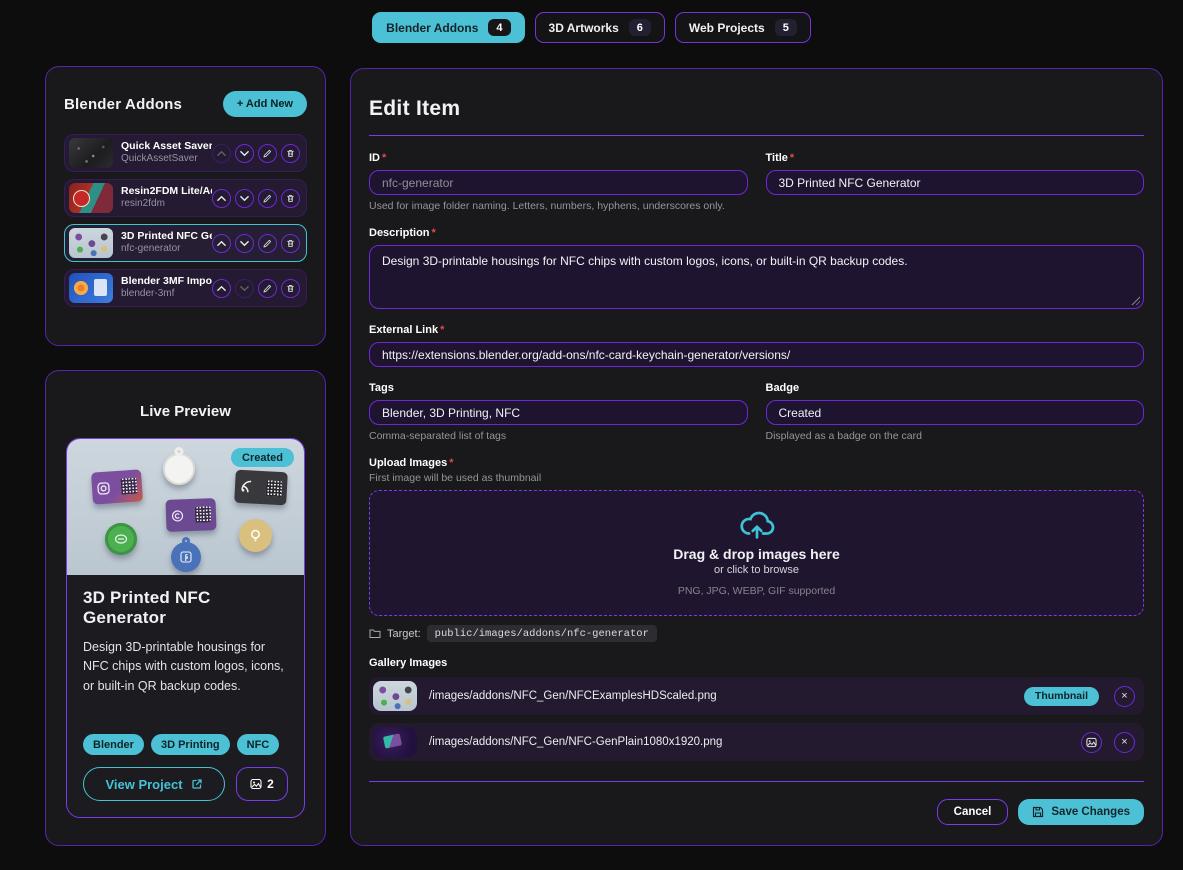  What do you see at coordinates (1061, 696) in the screenshot?
I see `thumbnail-badge: Thumbnail` at bounding box center [1061, 696].